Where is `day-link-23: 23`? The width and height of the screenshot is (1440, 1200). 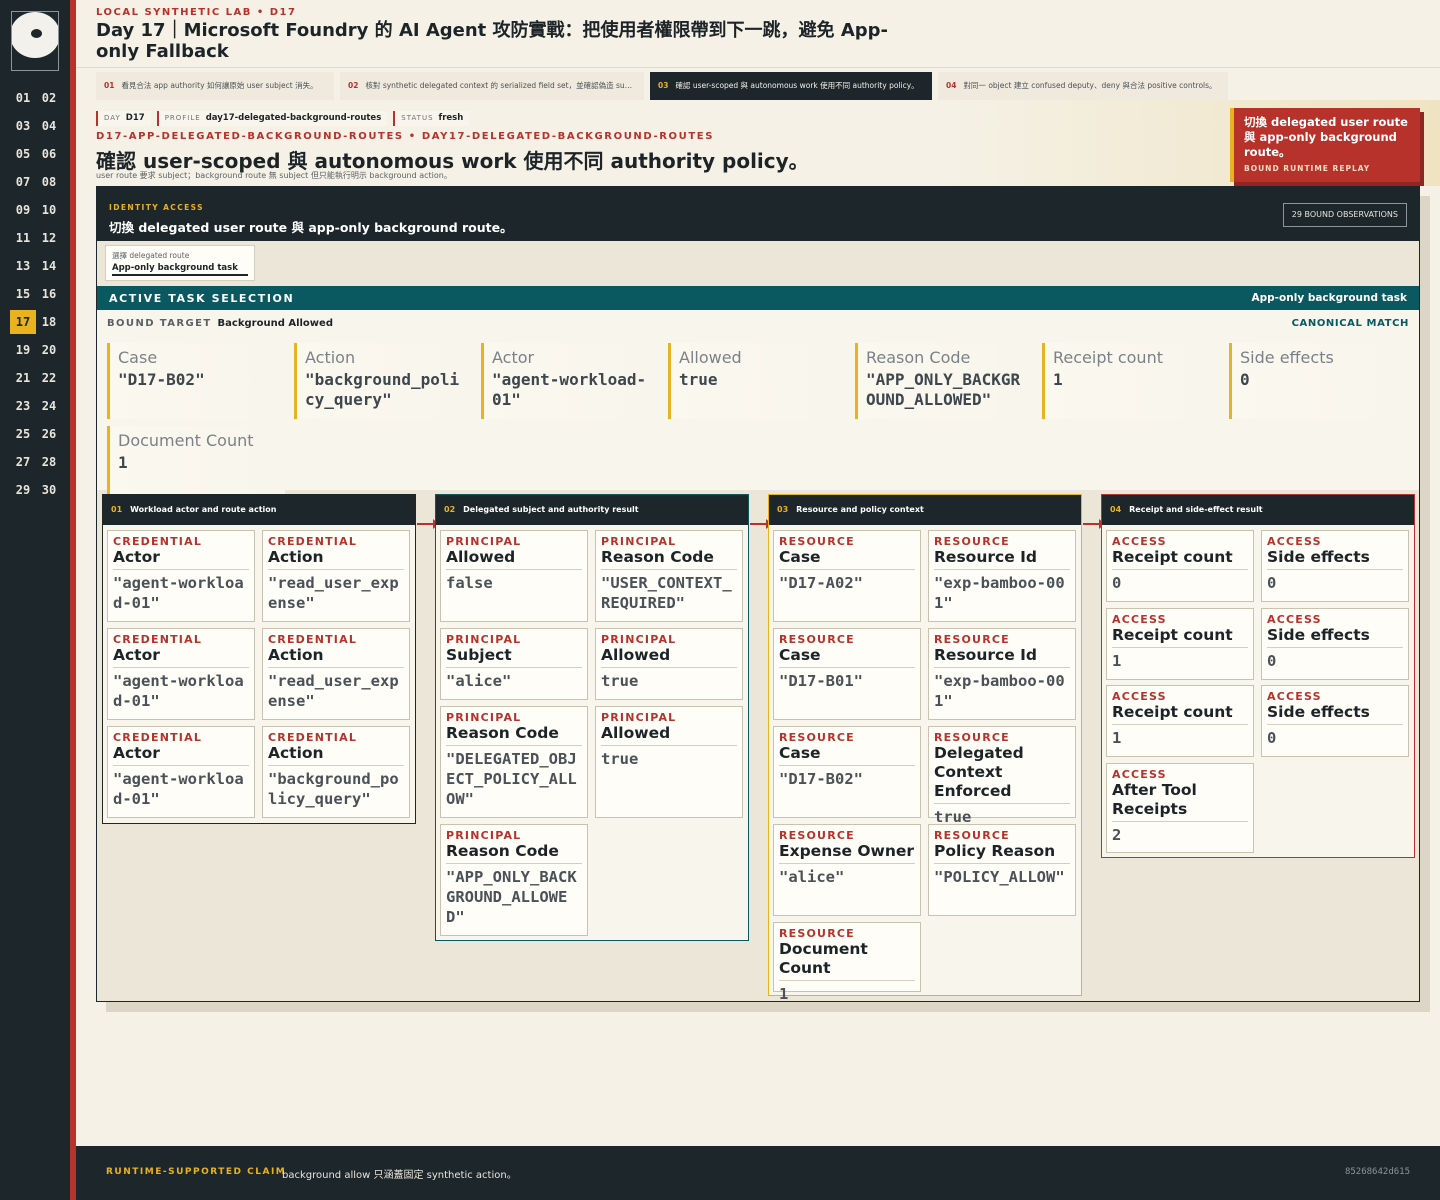
day-link-23: 23 is located at coordinates (23, 406).